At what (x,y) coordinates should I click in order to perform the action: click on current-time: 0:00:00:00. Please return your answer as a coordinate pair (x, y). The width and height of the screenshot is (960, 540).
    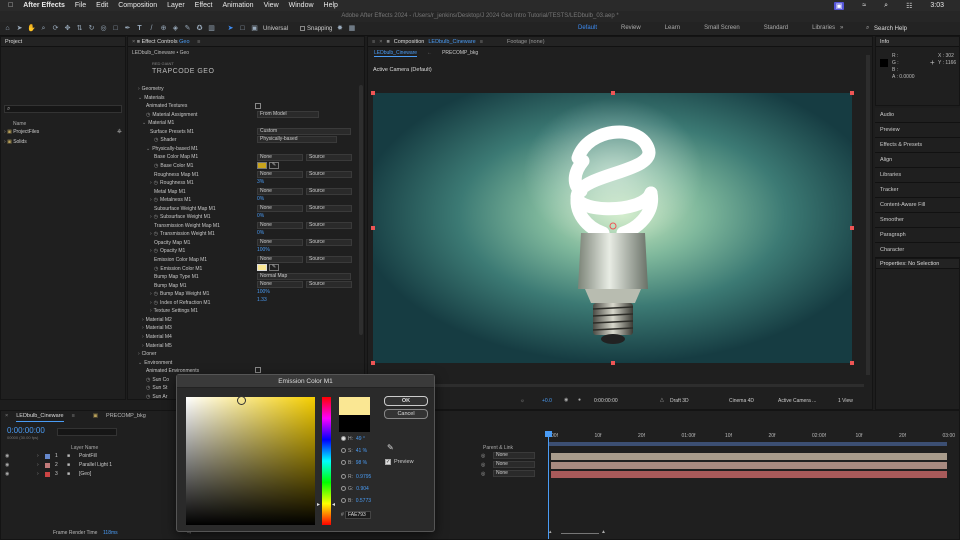
    Looking at the image, I should click on (606, 401).